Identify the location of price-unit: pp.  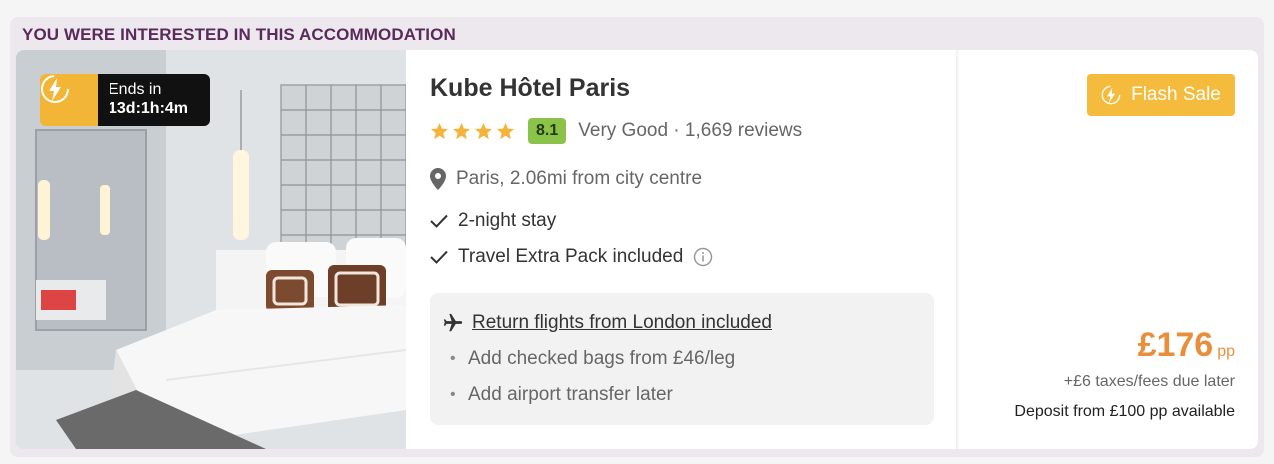
(1226, 351).